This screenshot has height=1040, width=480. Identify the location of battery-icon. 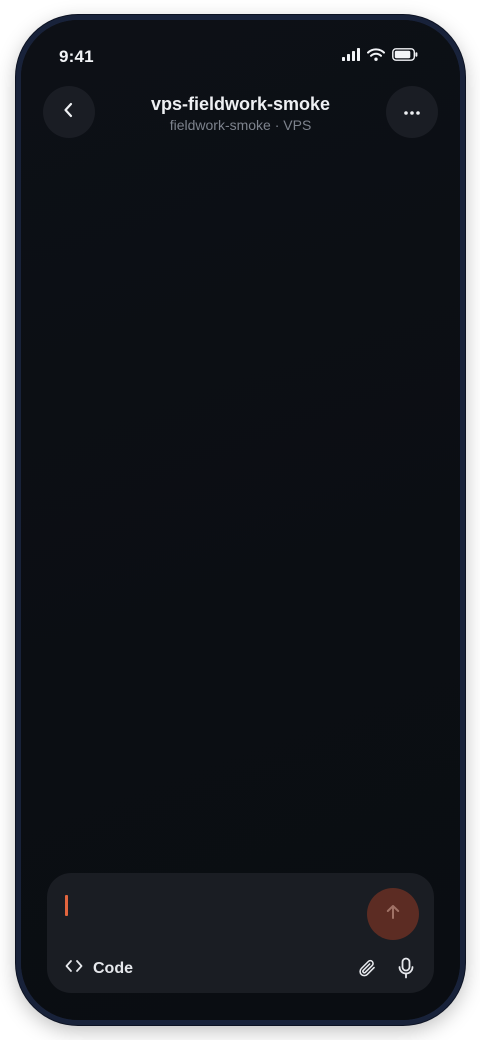
(405, 57).